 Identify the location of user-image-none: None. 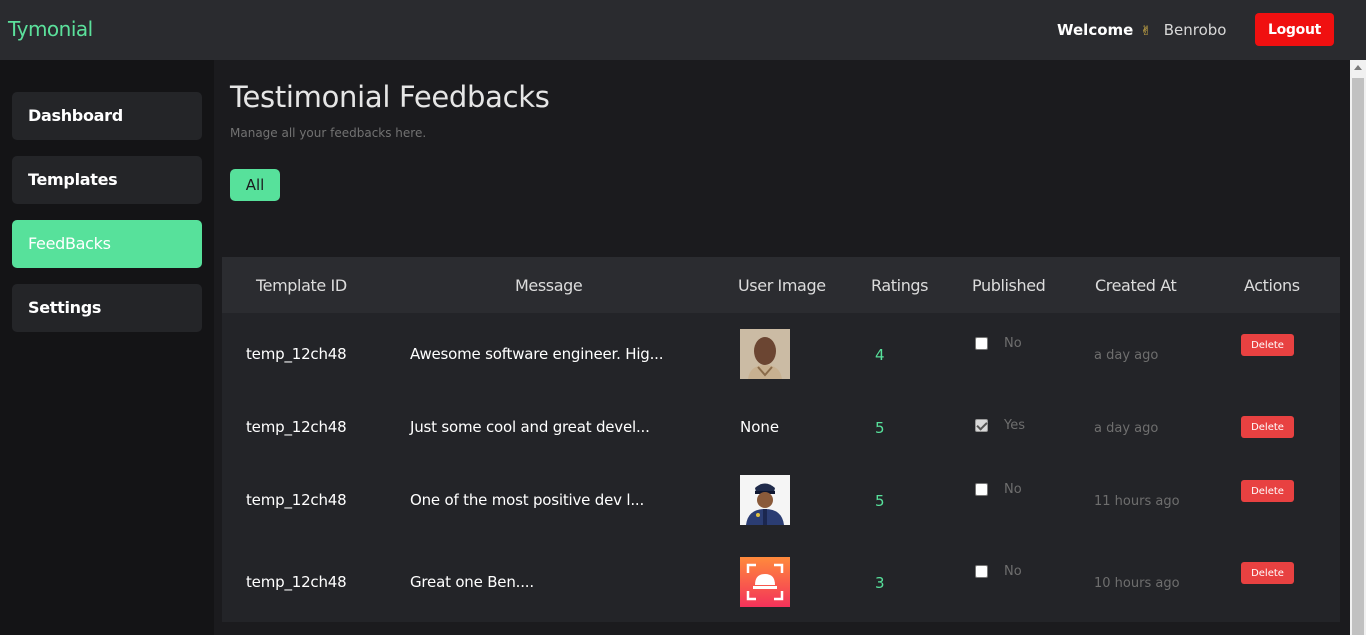
(760, 427).